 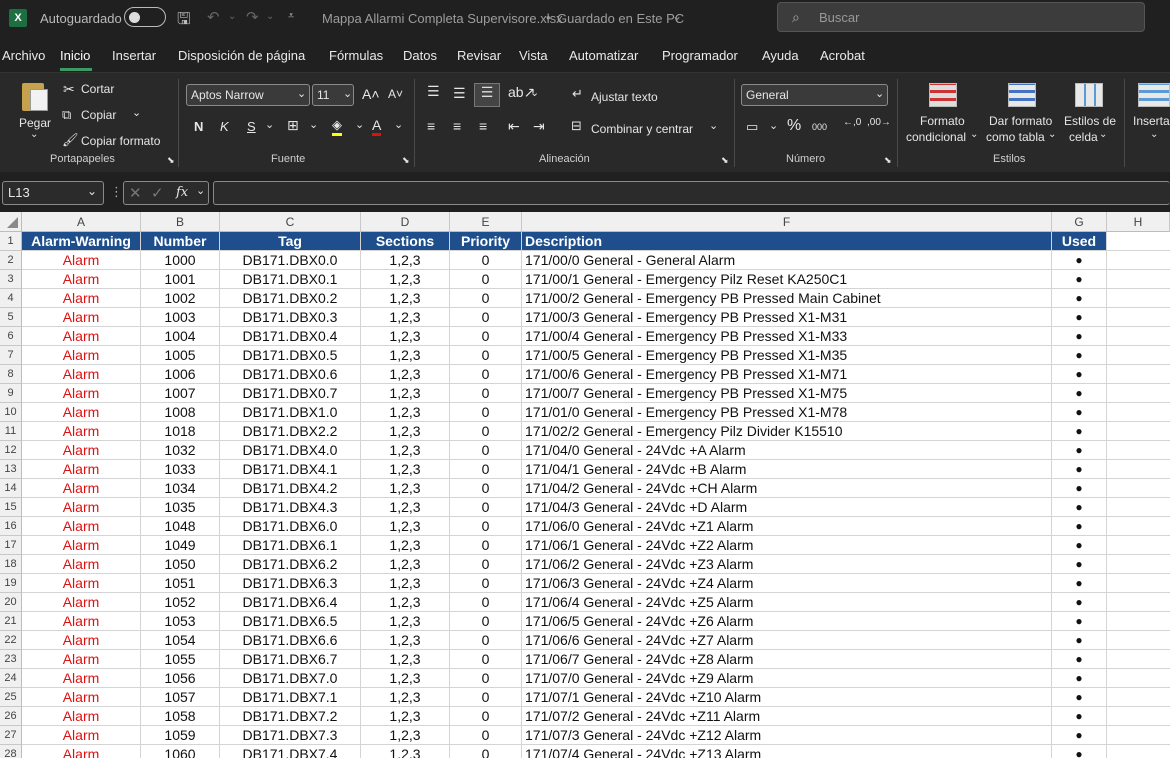 What do you see at coordinates (81, 222) in the screenshot?
I see `column-header-a: A` at bounding box center [81, 222].